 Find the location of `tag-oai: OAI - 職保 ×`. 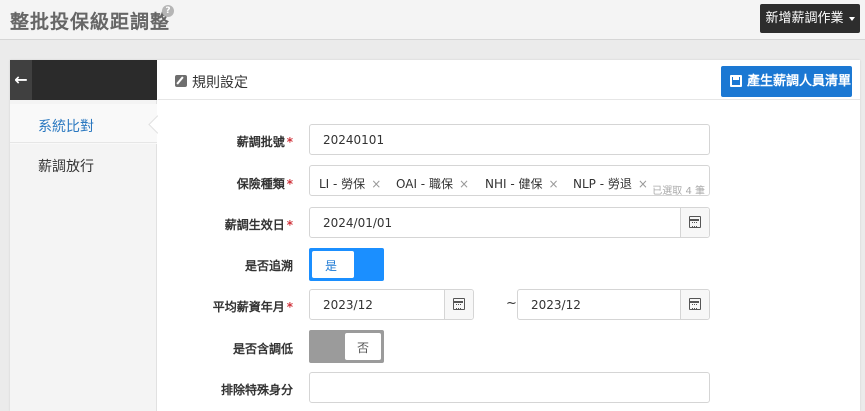

tag-oai: OAI - 職保 × is located at coordinates (433, 184).